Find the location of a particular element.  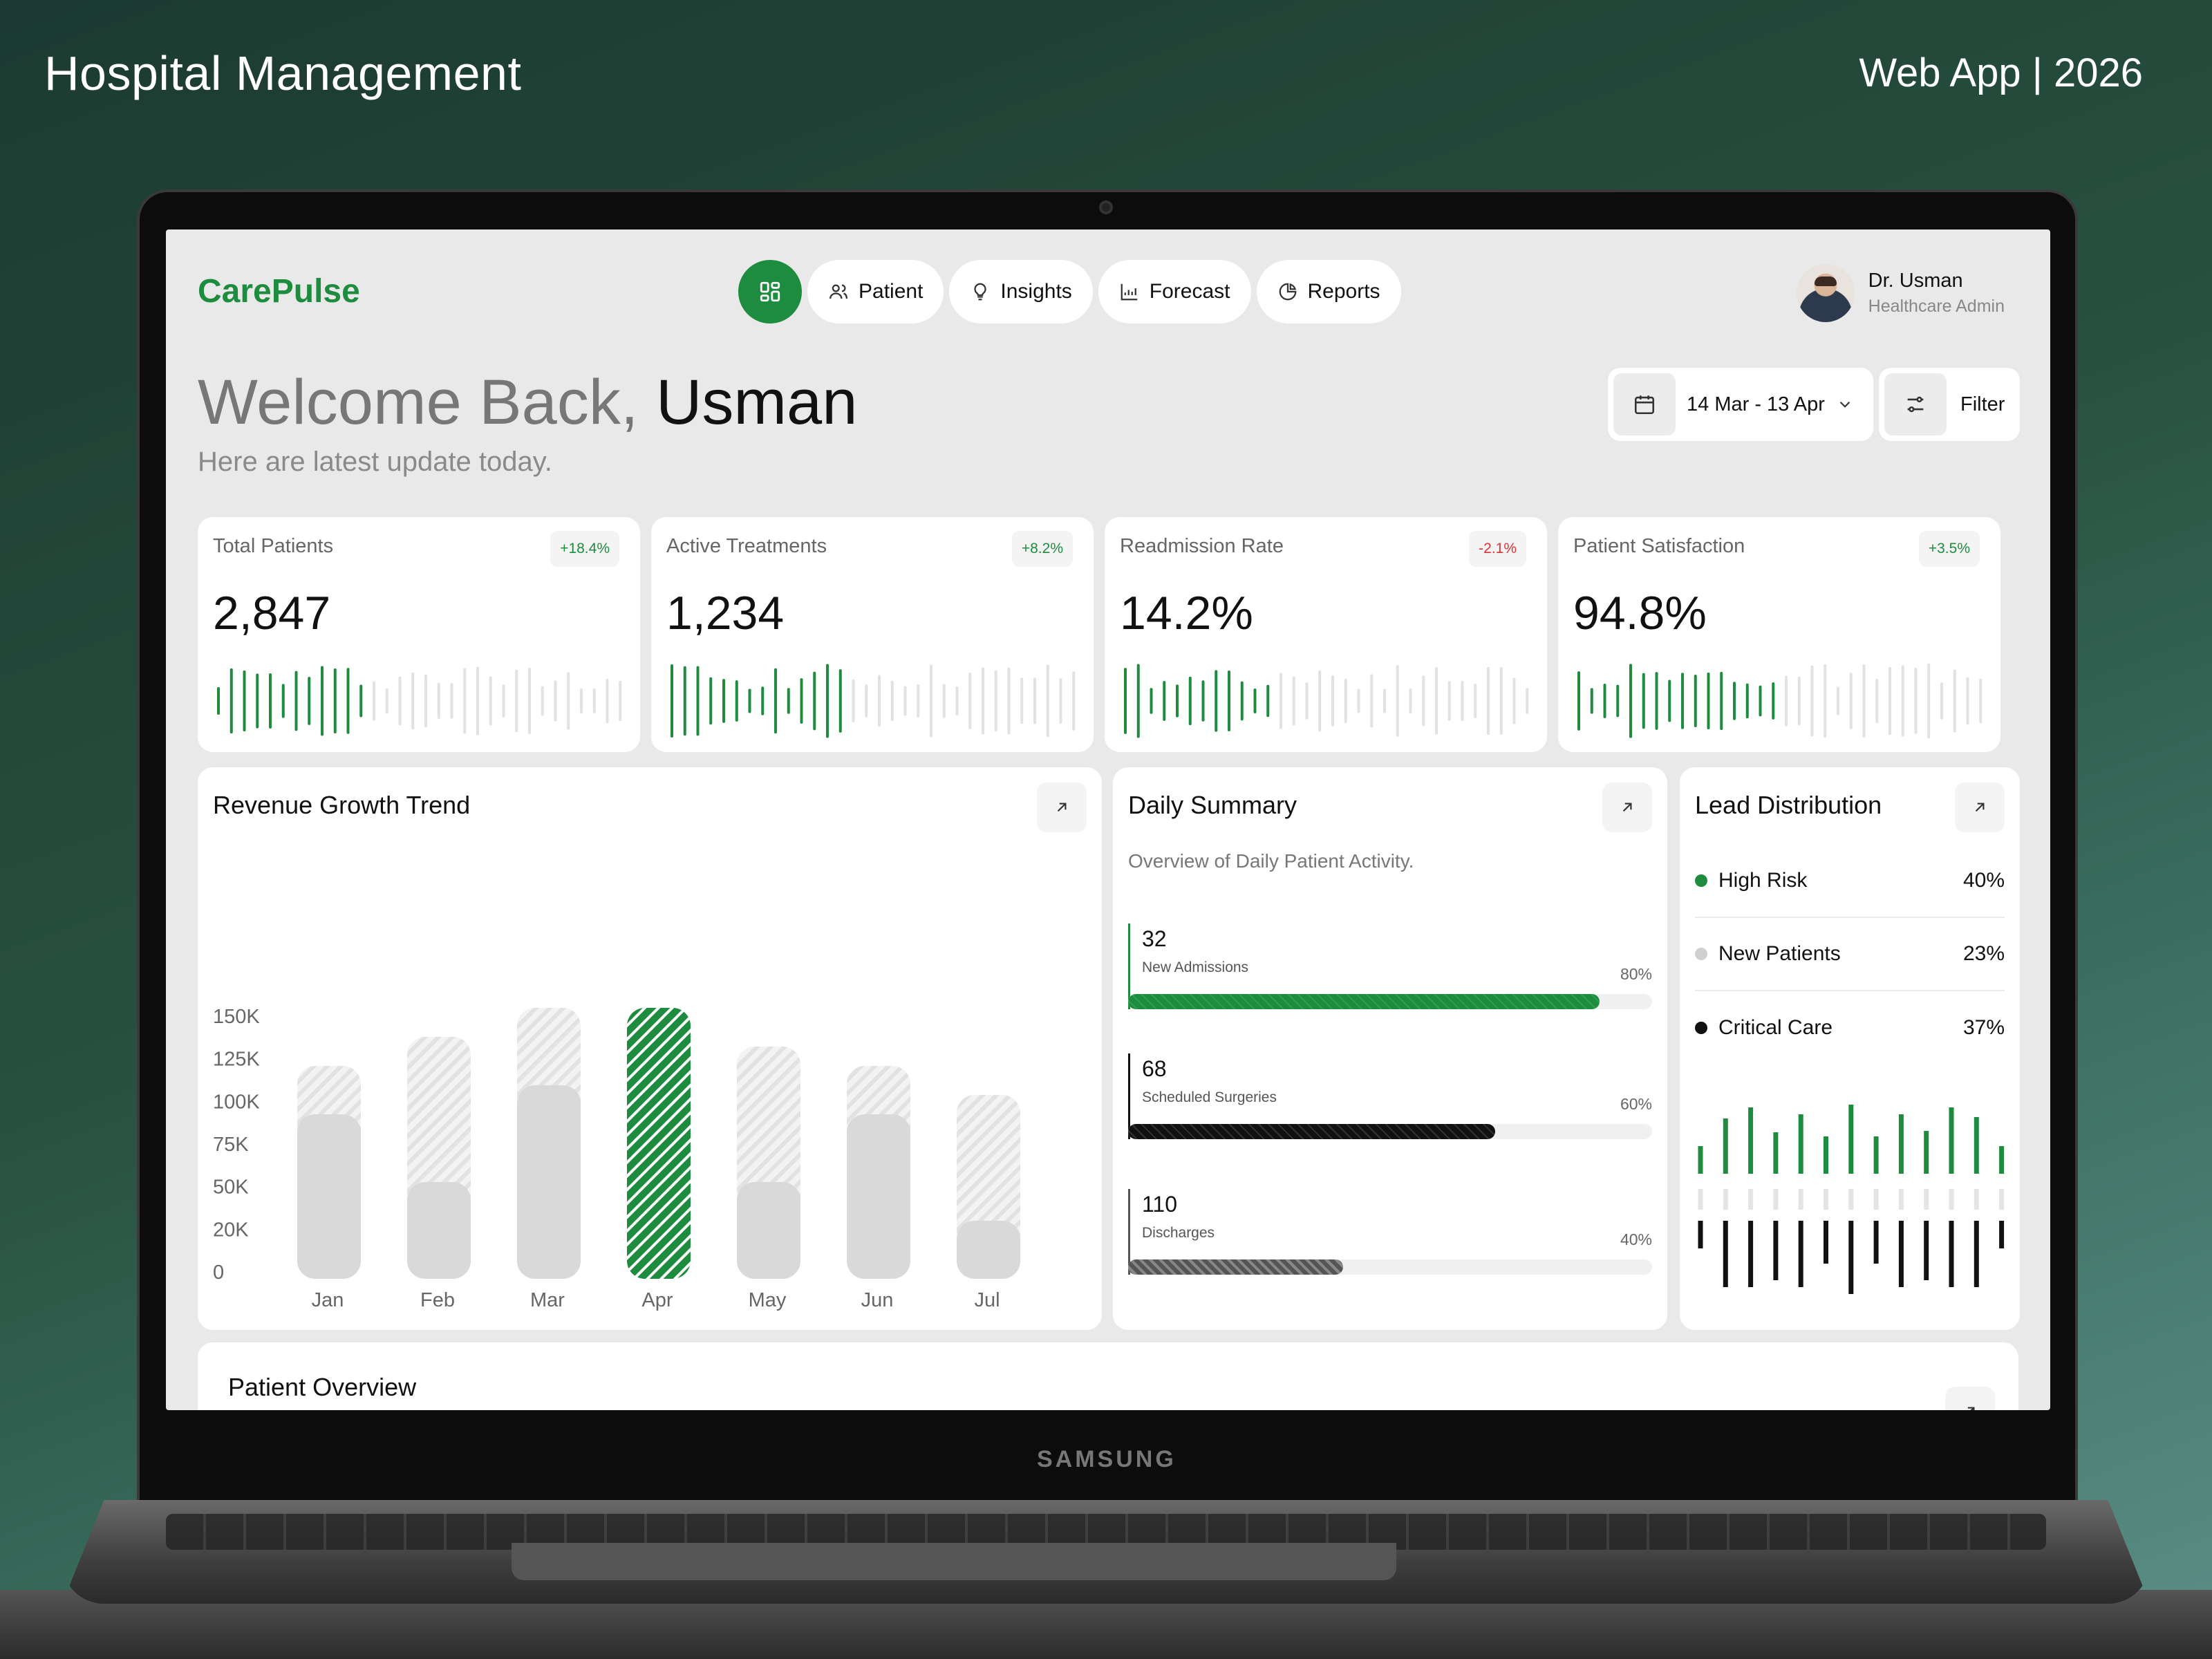

lead-row-critical-care: Critical Care 37% is located at coordinates (1850, 1028).